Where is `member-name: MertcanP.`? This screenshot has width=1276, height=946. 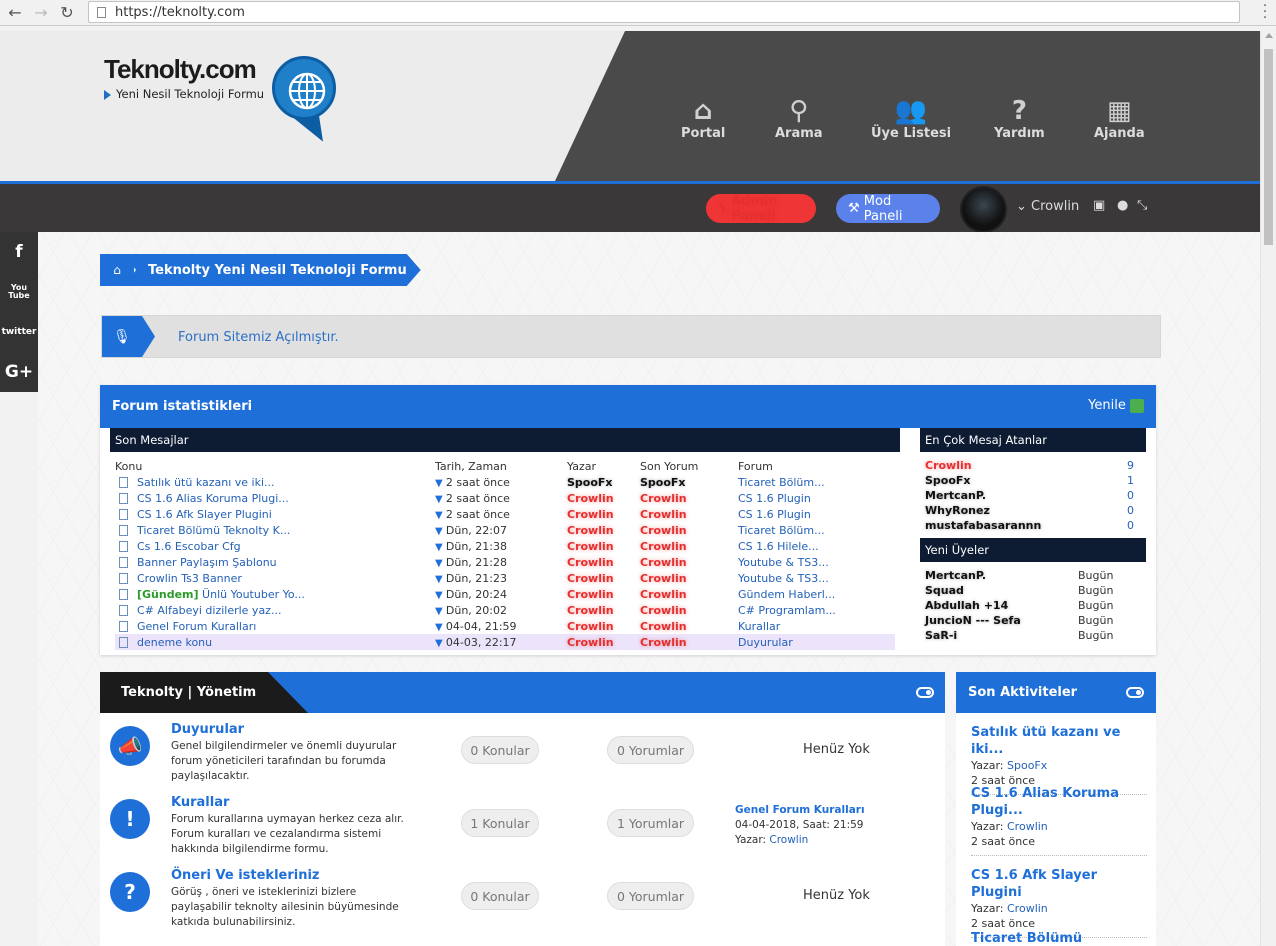 member-name: MertcanP. is located at coordinates (1001, 575).